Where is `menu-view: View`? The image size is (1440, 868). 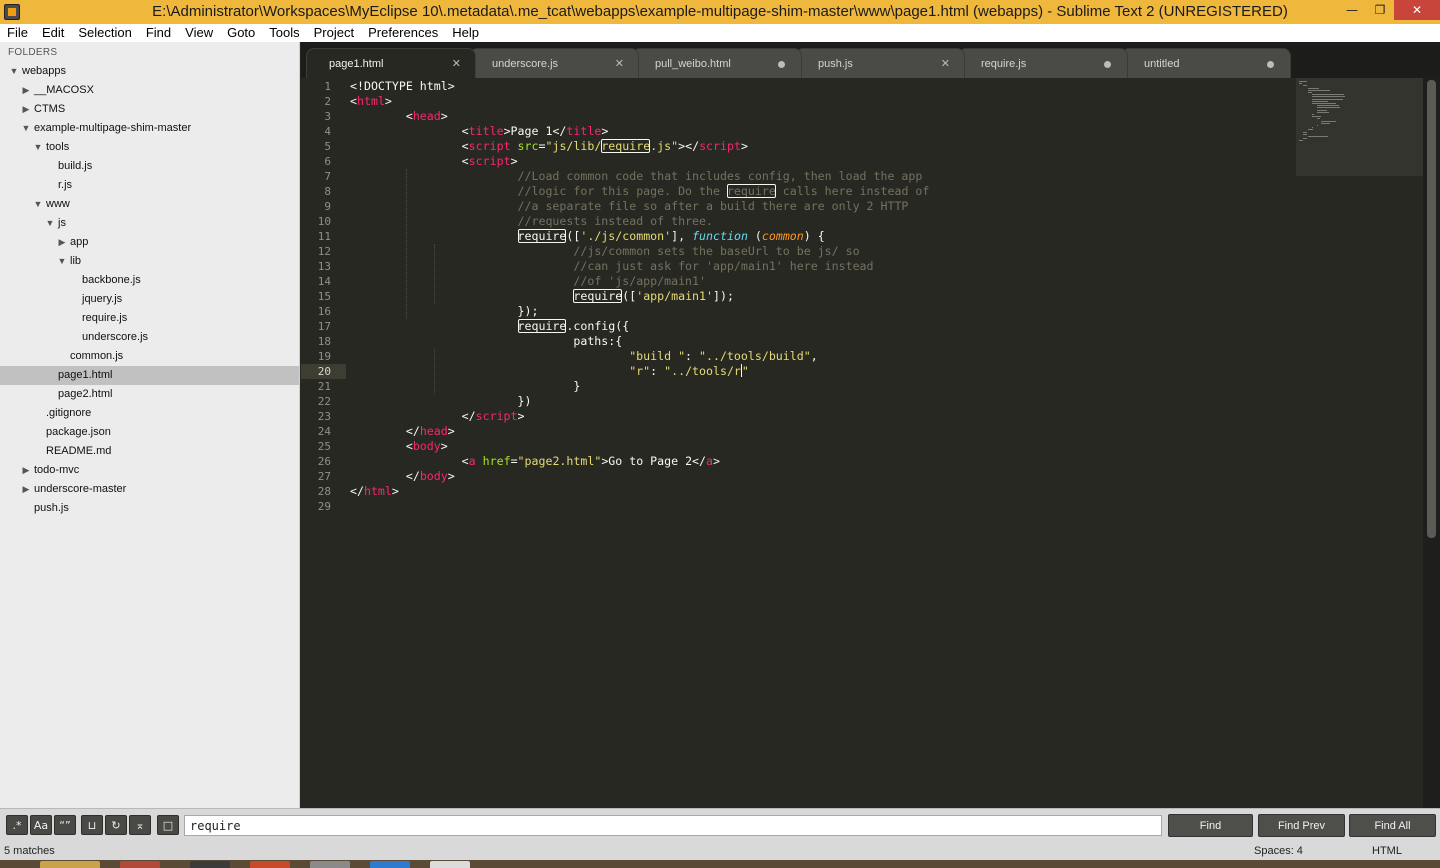
menu-view: View is located at coordinates (199, 33).